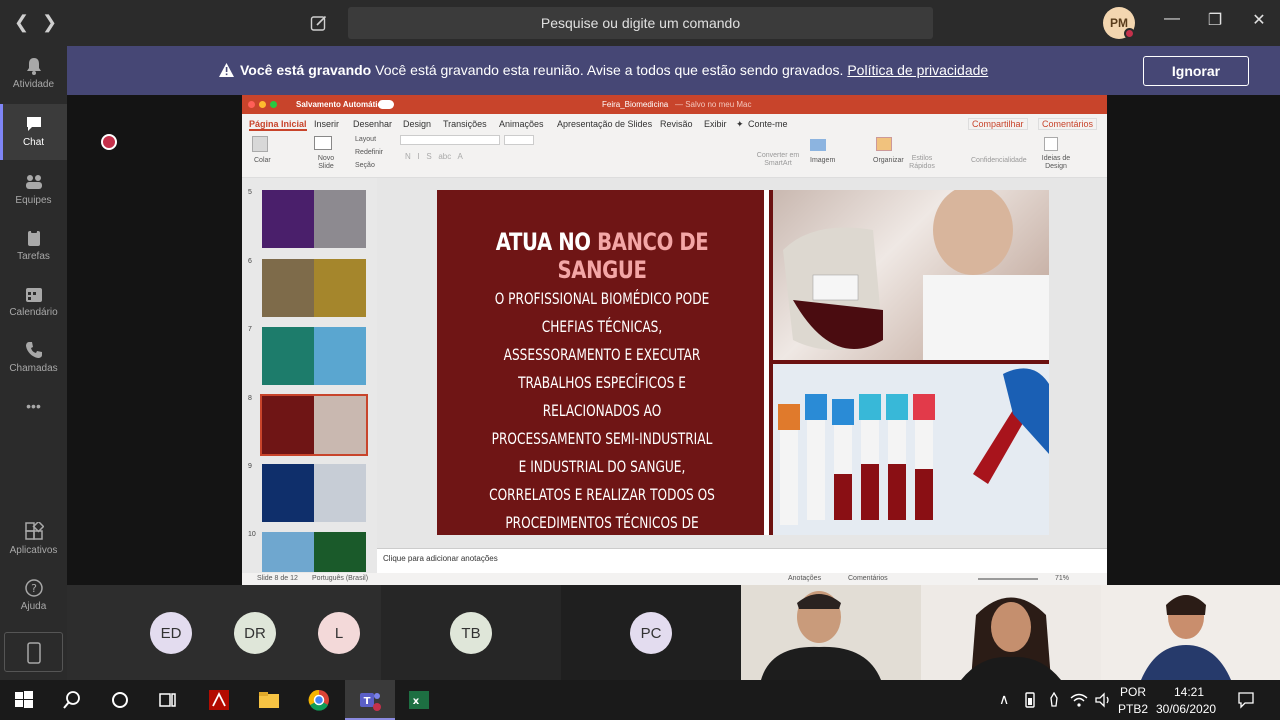 Image resolution: width=1280 pixels, height=720 pixels. Describe the element at coordinates (33, 550) in the screenshot. I see `rail-label: Aplicativos` at that location.